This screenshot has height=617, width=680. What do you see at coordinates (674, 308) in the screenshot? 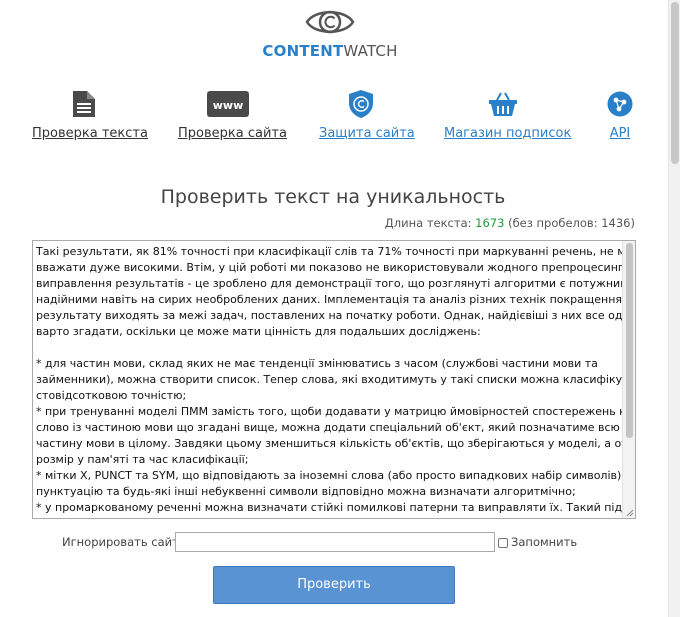
I see `page-scrollbar` at bounding box center [674, 308].